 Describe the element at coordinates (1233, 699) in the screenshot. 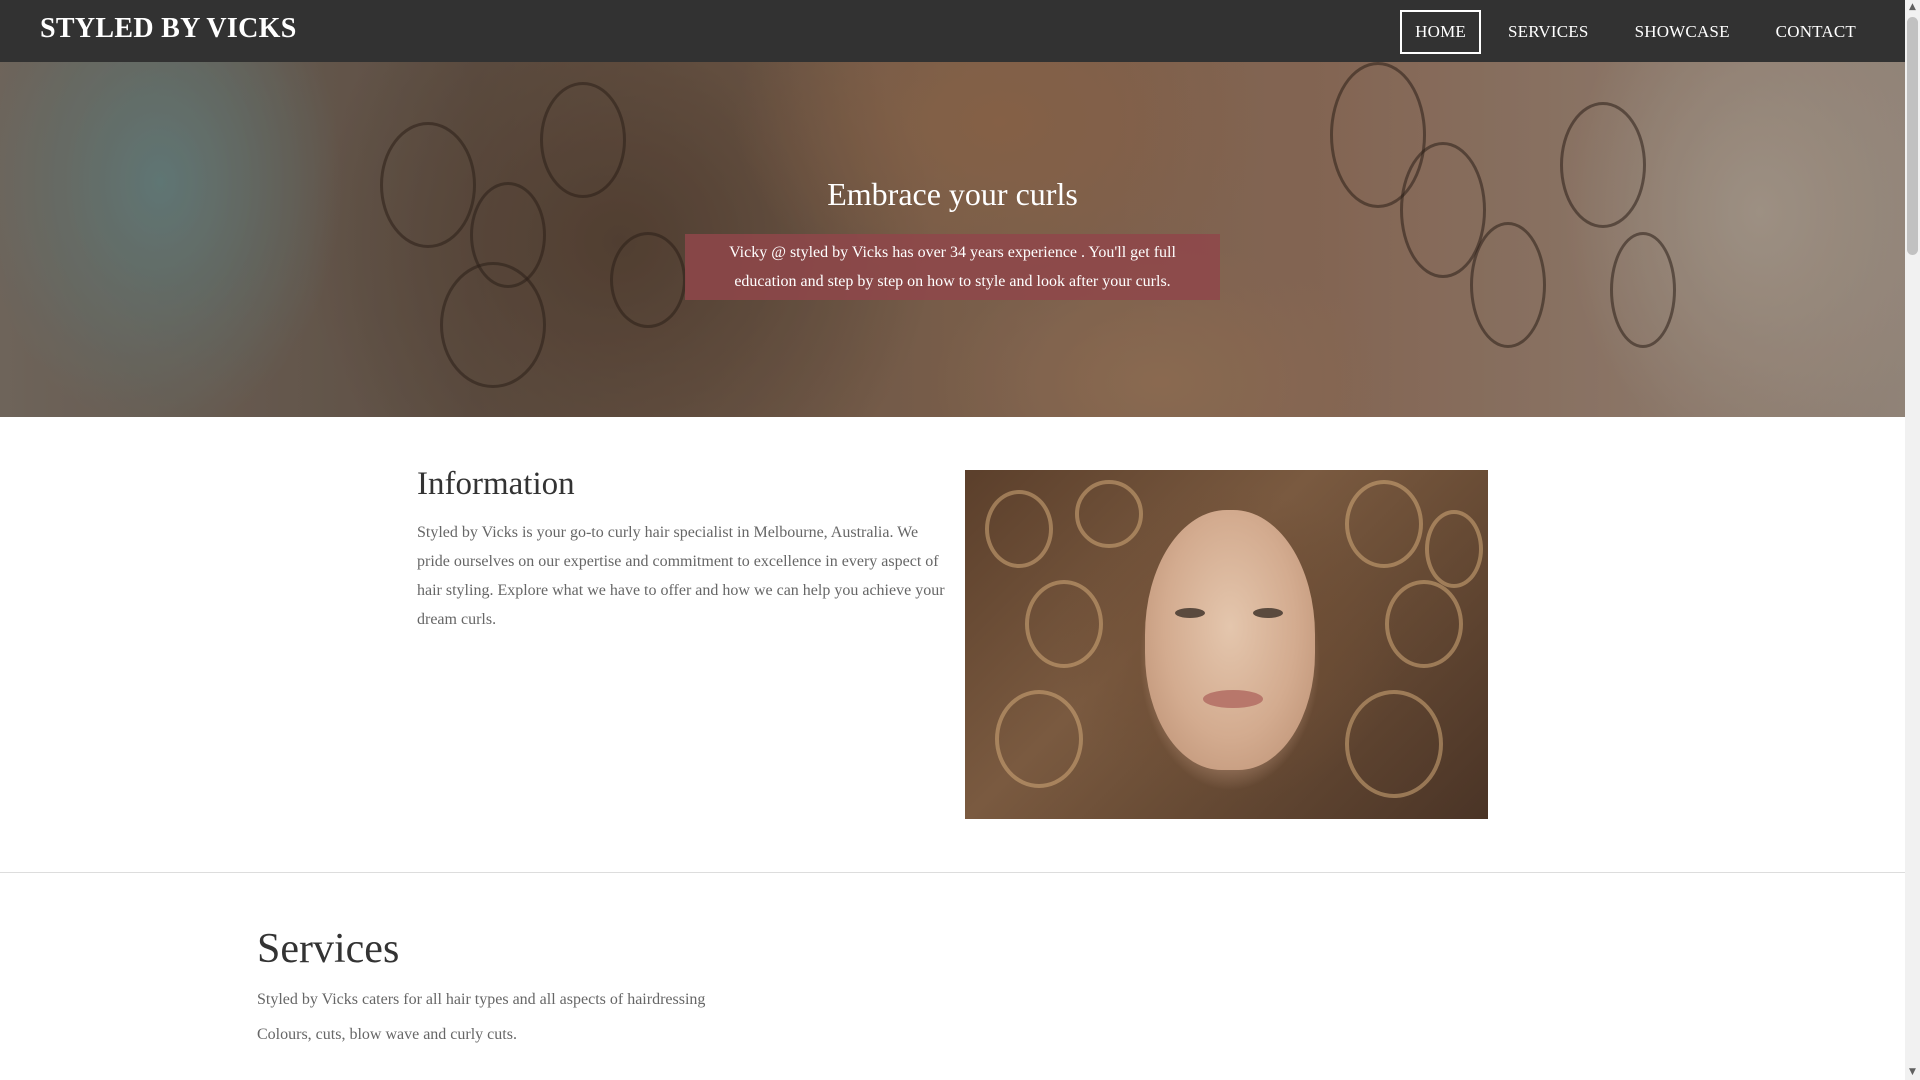

I see `lips-shape` at that location.